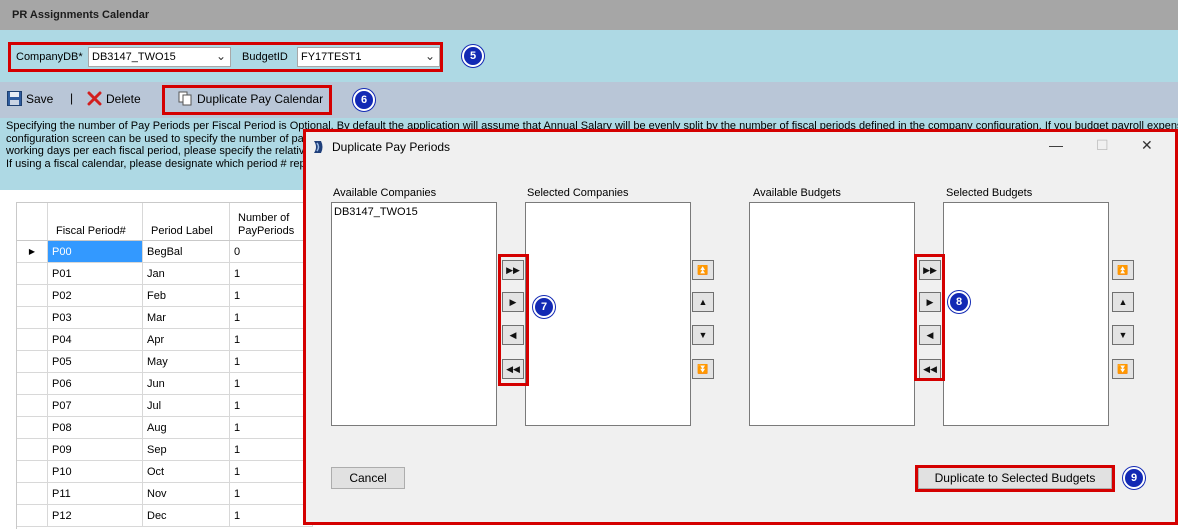 This screenshot has width=1178, height=529. I want to click on table-cell-period: P08, so click(95, 427).